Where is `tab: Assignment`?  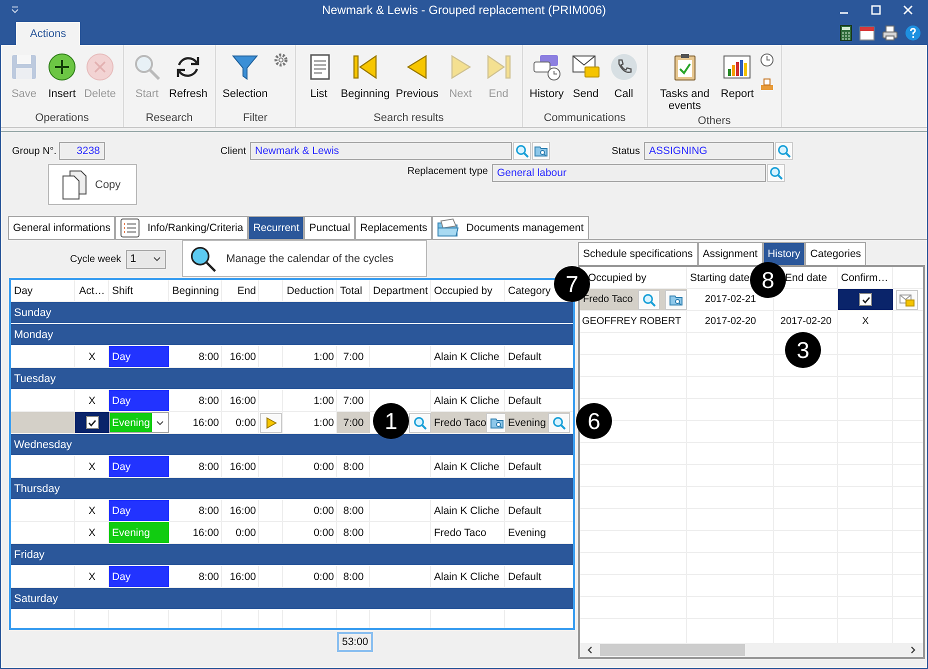
tab: Assignment is located at coordinates (730, 253).